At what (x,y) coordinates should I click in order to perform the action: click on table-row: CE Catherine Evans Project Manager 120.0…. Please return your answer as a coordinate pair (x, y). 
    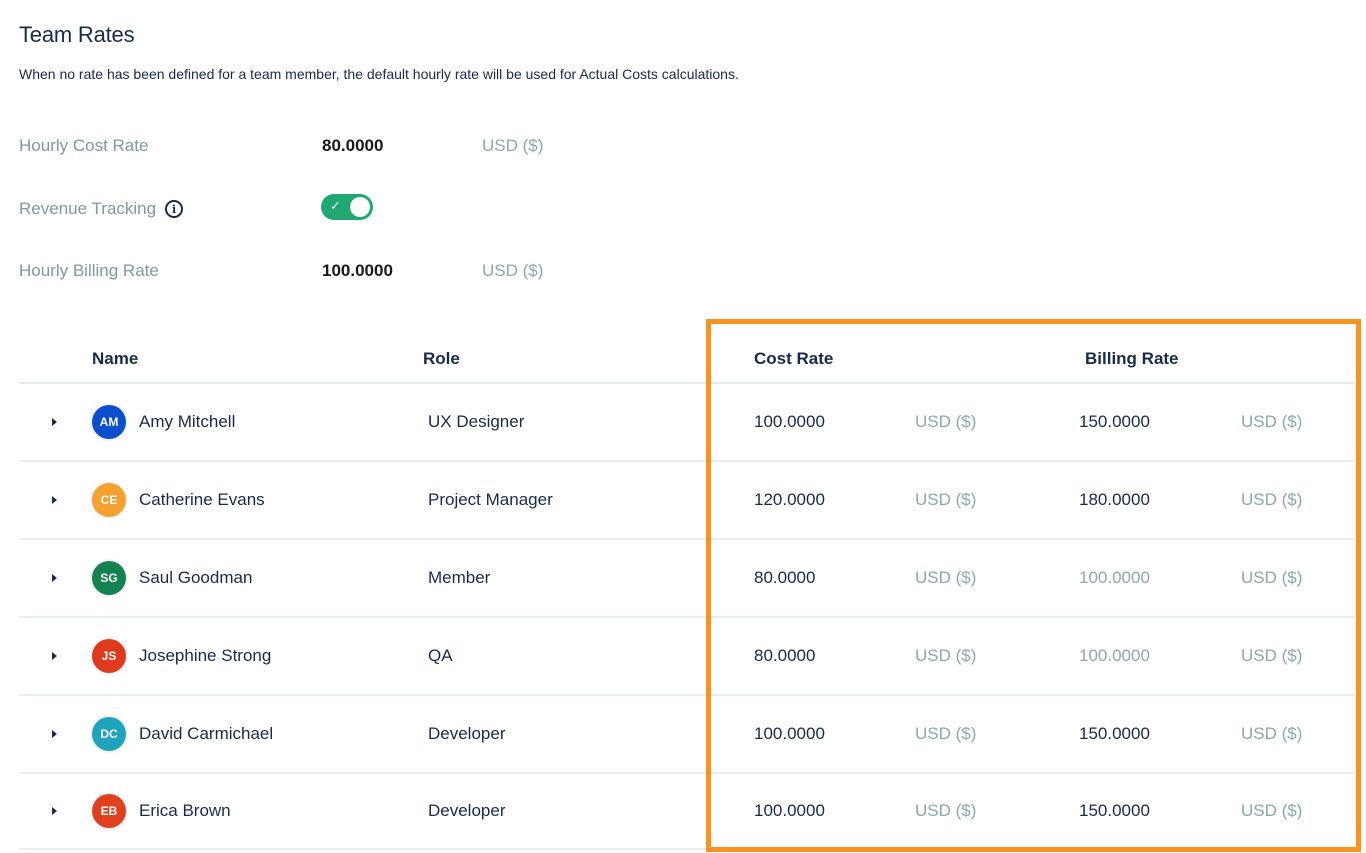
    Looking at the image, I should click on (687, 501).